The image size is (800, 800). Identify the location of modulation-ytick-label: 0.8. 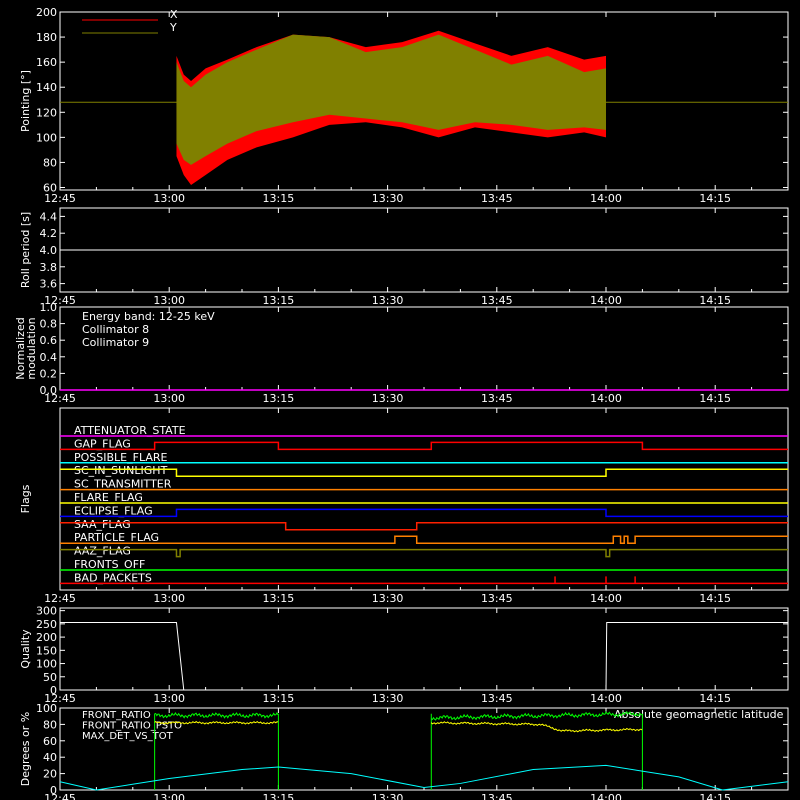
(49, 324).